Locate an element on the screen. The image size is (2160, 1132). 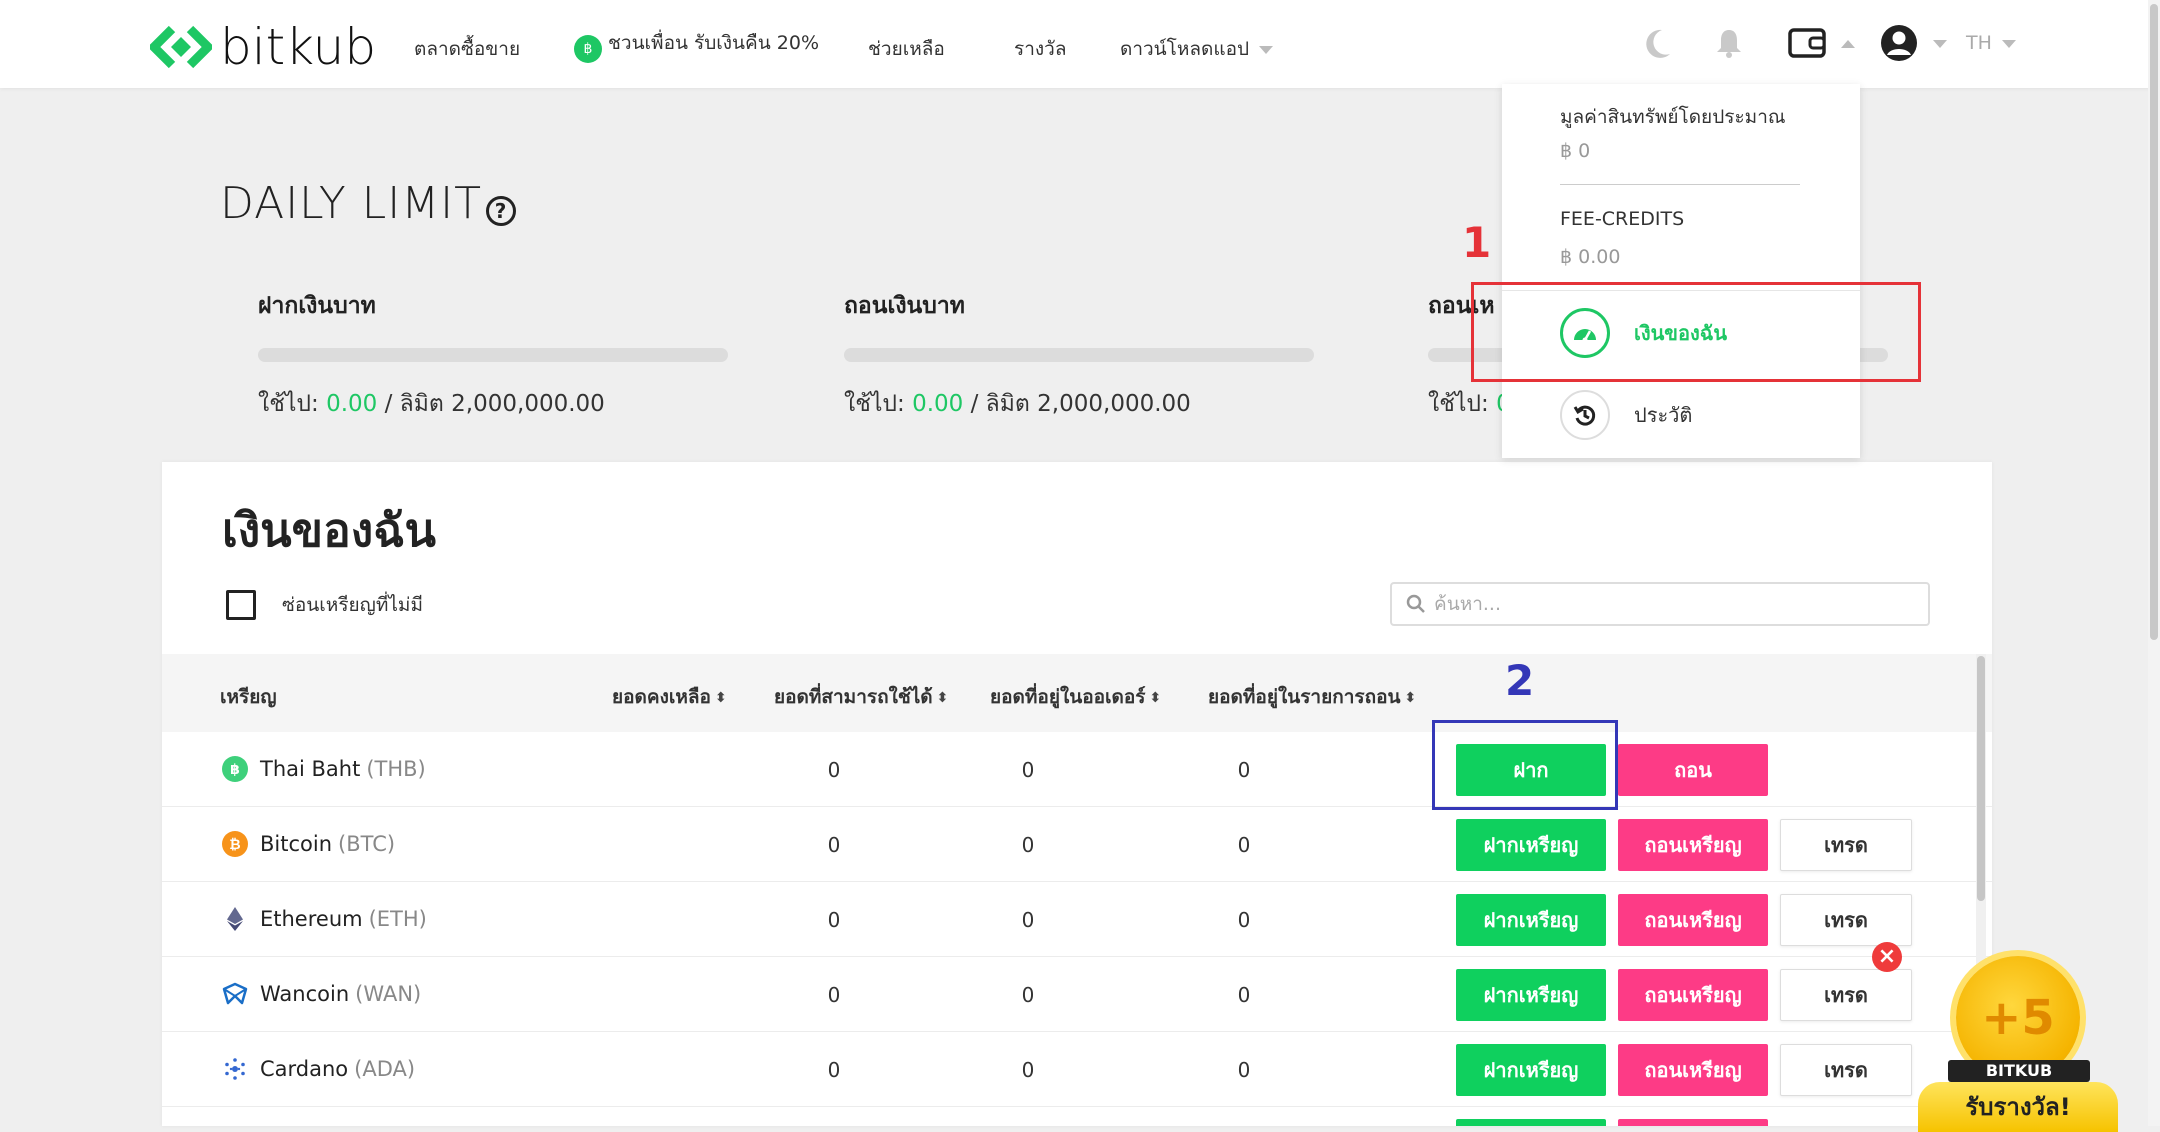
coin-code: (WAN) is located at coordinates (388, 994).